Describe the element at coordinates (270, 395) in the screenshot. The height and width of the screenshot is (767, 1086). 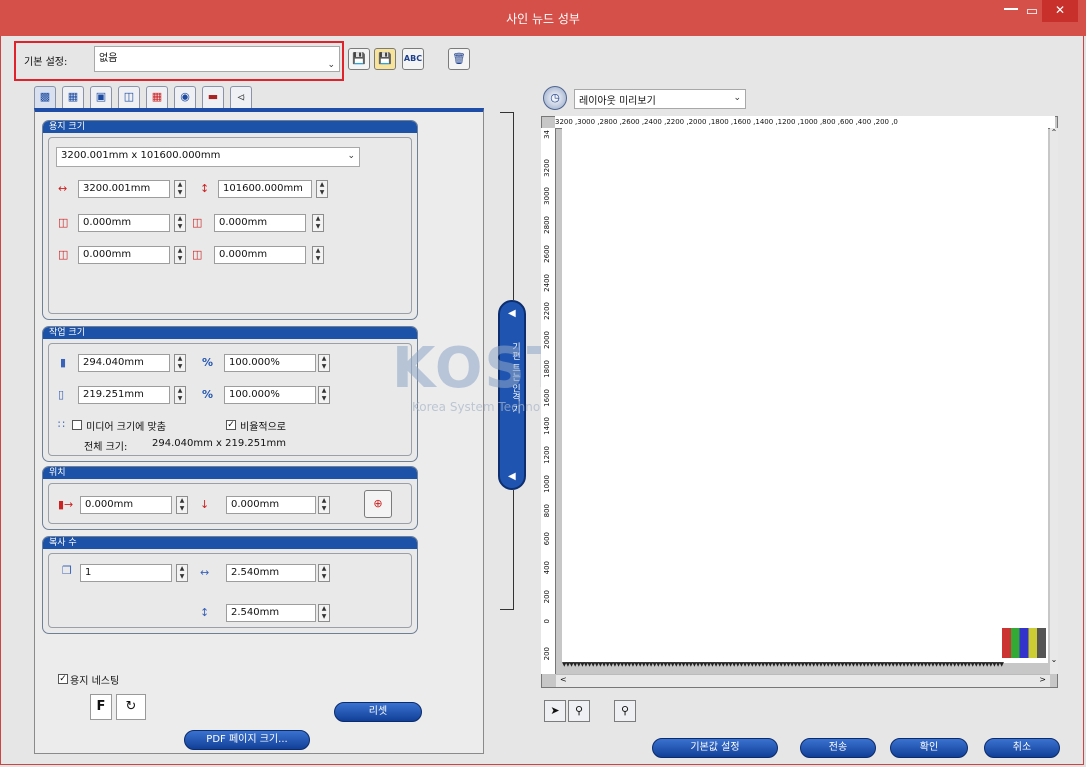
I see `job-height-pct-field: 100.000%` at that location.